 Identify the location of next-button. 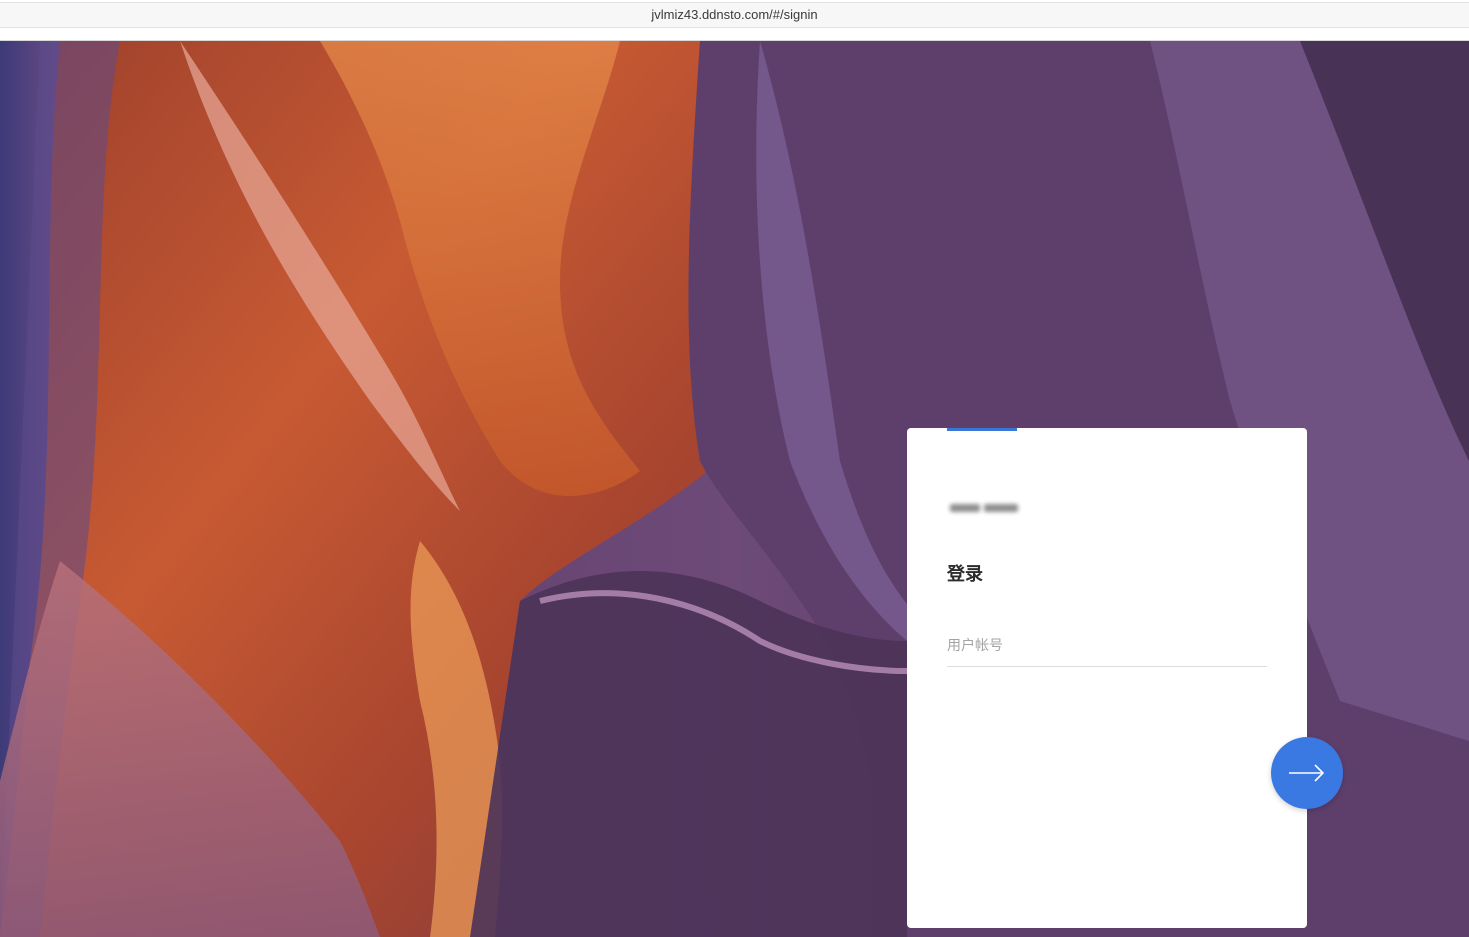
(1307, 773).